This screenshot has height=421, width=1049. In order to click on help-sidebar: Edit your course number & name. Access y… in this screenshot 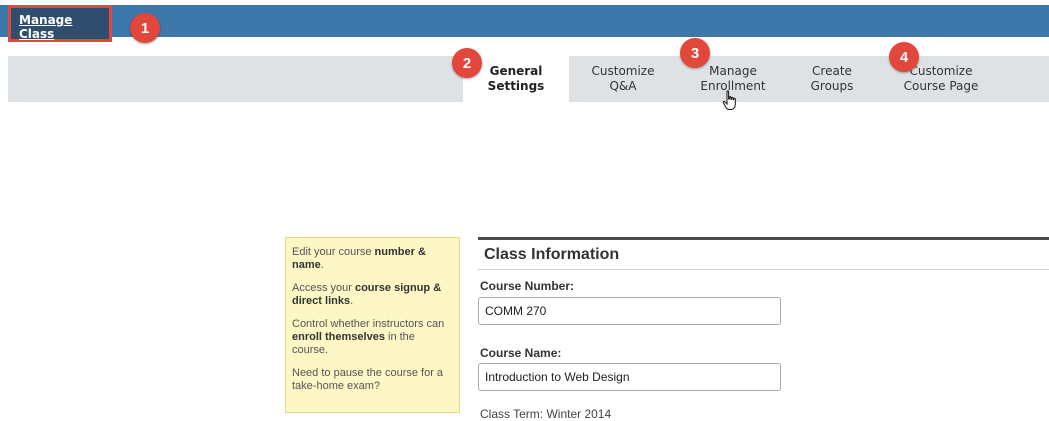, I will do `click(372, 325)`.